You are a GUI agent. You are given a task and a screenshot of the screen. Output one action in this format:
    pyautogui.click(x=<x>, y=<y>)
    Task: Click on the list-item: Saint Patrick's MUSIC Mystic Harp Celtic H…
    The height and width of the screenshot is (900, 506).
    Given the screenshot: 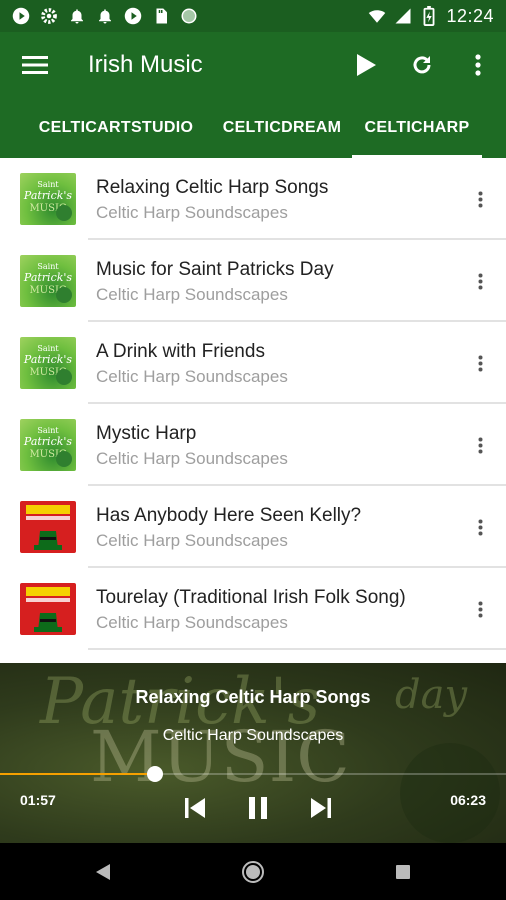 What is the action you would take?
    pyautogui.click(x=253, y=445)
    